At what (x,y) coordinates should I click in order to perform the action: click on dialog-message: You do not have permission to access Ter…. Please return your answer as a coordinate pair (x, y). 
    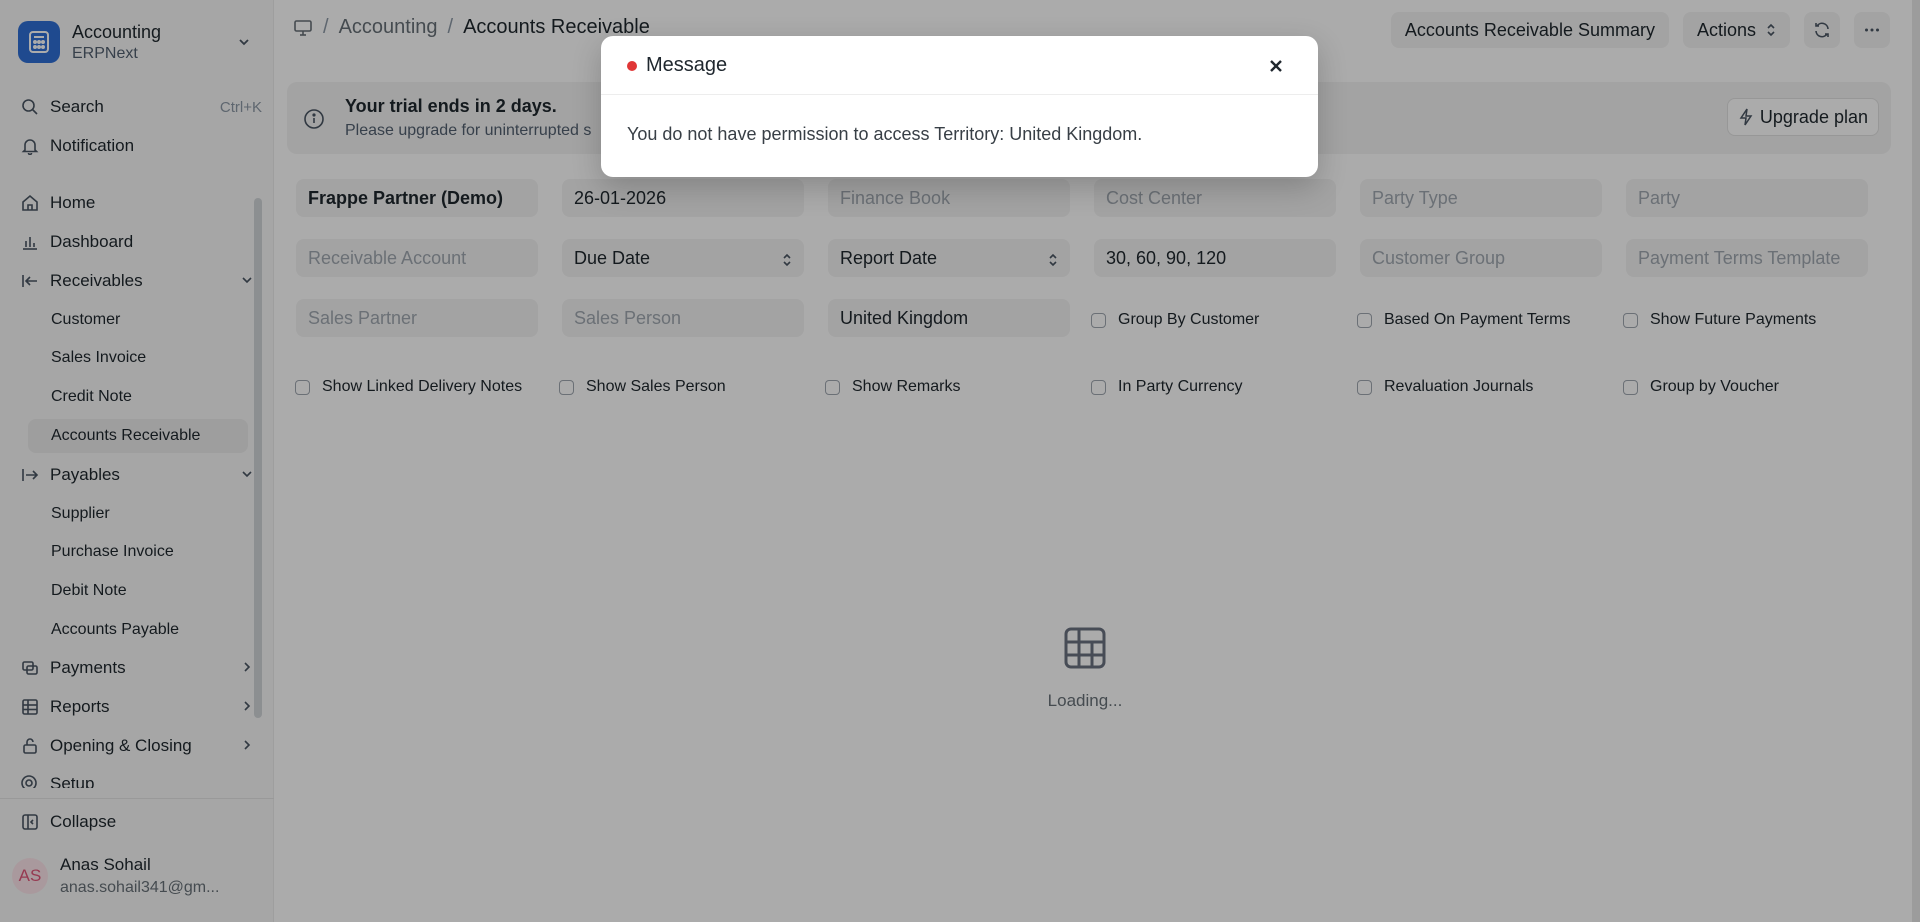
    Looking at the image, I should click on (885, 134).